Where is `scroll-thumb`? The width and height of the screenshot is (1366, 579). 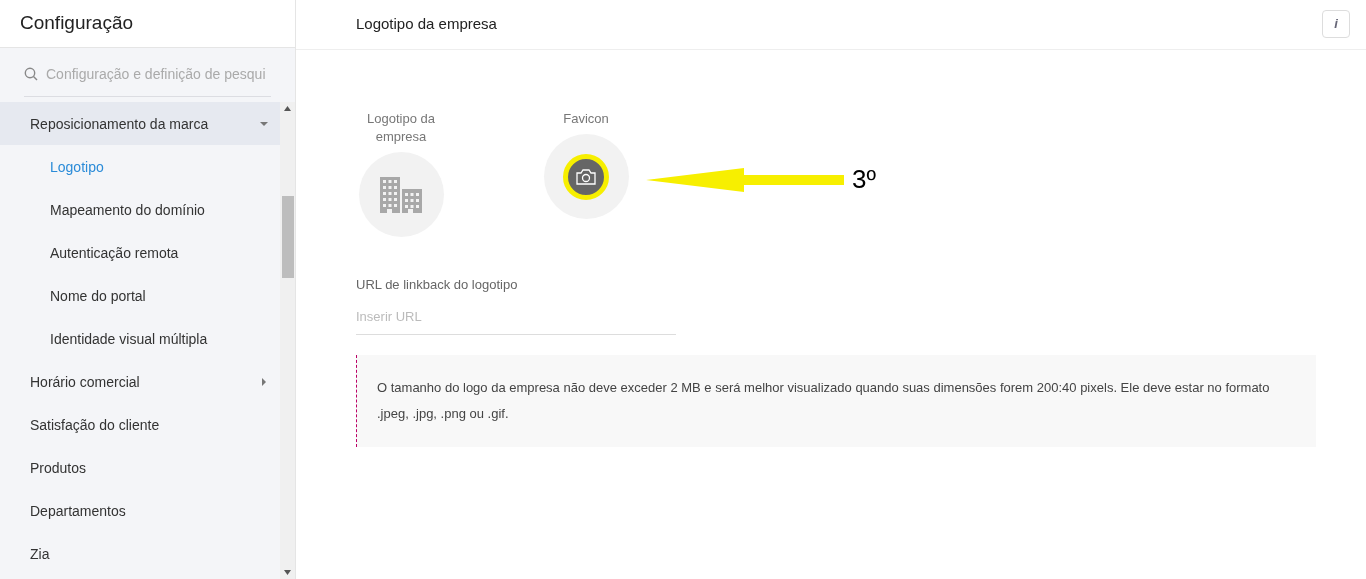
scroll-thumb is located at coordinates (287, 237).